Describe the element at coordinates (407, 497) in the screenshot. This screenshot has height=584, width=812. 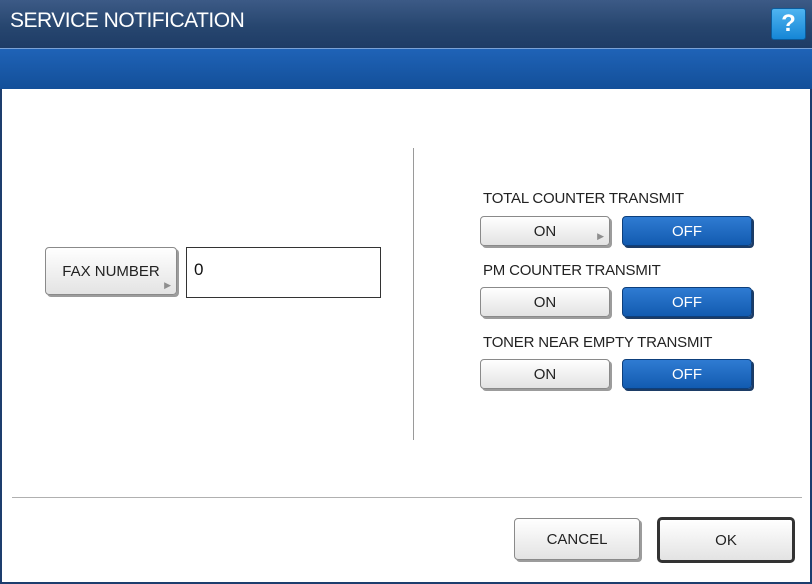
I see `footer-divider` at that location.